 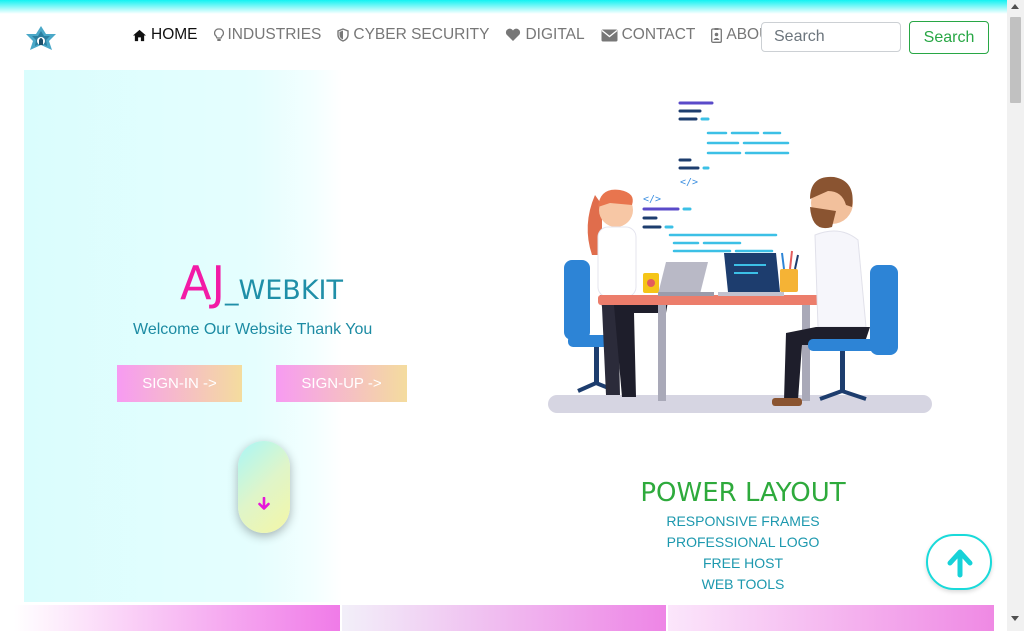 I want to click on brand-sub: _WEBKIT, so click(x=284, y=290).